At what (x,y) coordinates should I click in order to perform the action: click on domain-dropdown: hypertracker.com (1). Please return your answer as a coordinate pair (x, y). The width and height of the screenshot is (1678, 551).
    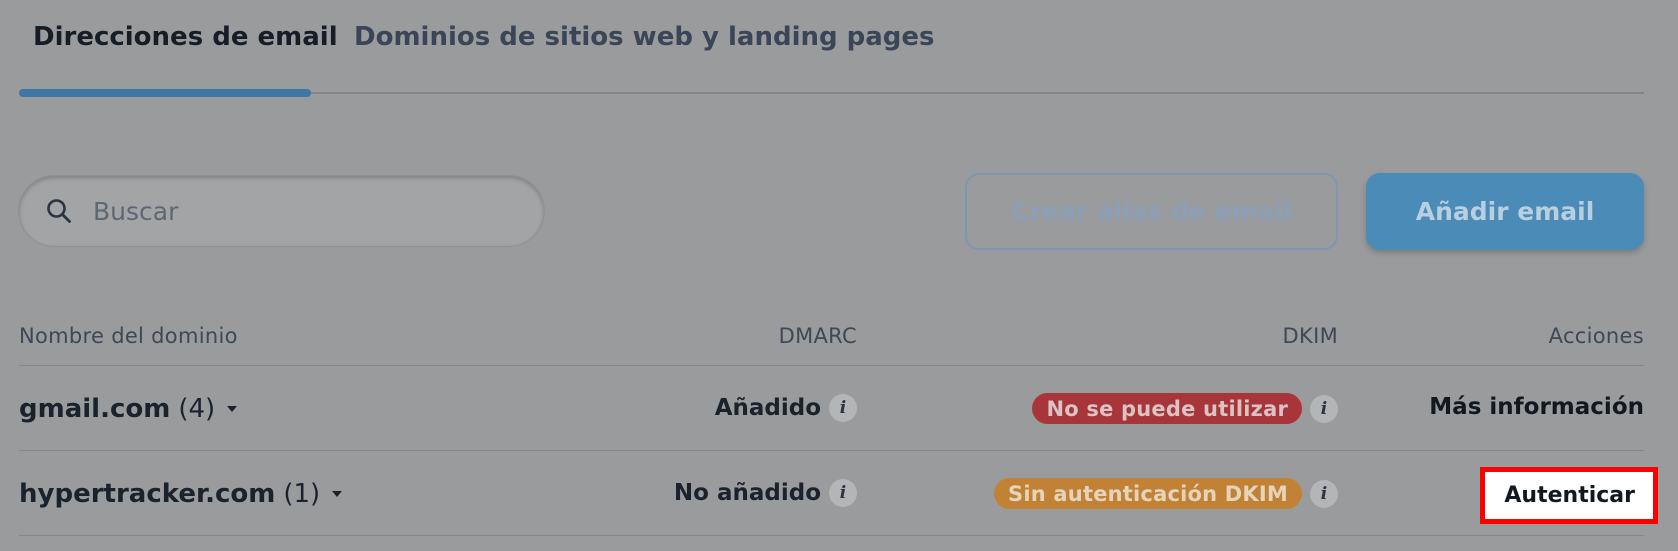
    Looking at the image, I should click on (181, 494).